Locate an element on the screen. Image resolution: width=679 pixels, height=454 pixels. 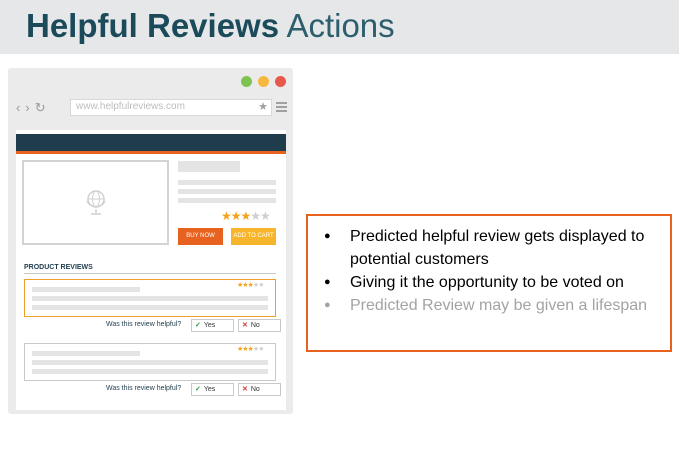
star-icon: ★ is located at coordinates (263, 106).